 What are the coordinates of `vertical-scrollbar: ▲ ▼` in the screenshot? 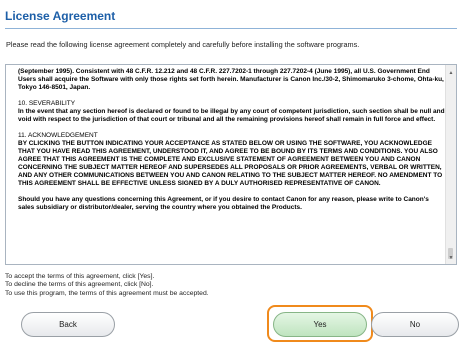 It's located at (450, 164).